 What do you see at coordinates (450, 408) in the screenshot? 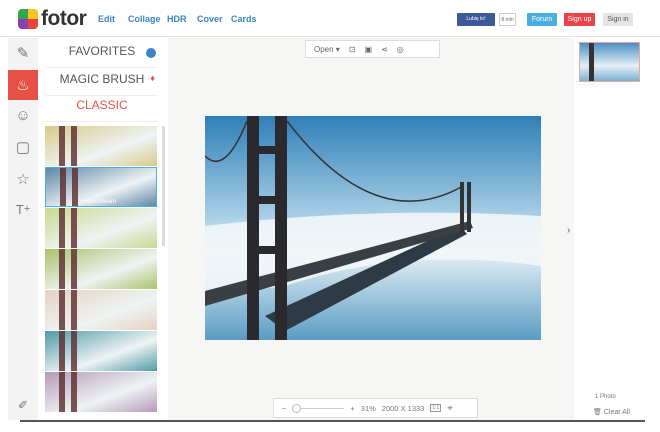
I see `fit-screen-icon: ⌖` at bounding box center [450, 408].